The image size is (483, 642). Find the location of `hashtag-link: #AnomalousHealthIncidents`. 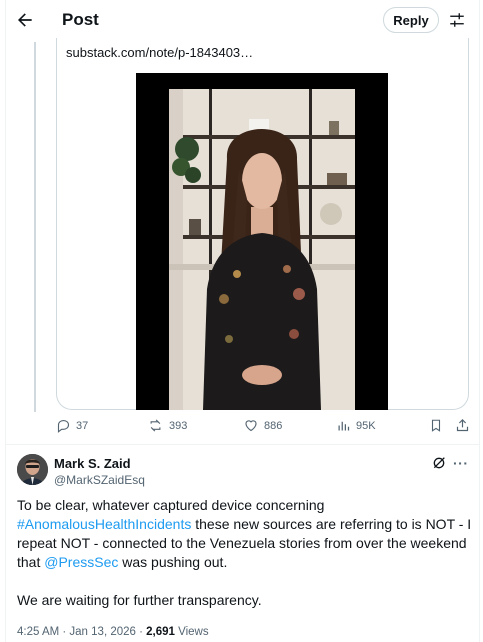

hashtag-link: #AnomalousHealthIncidents is located at coordinates (104, 524).